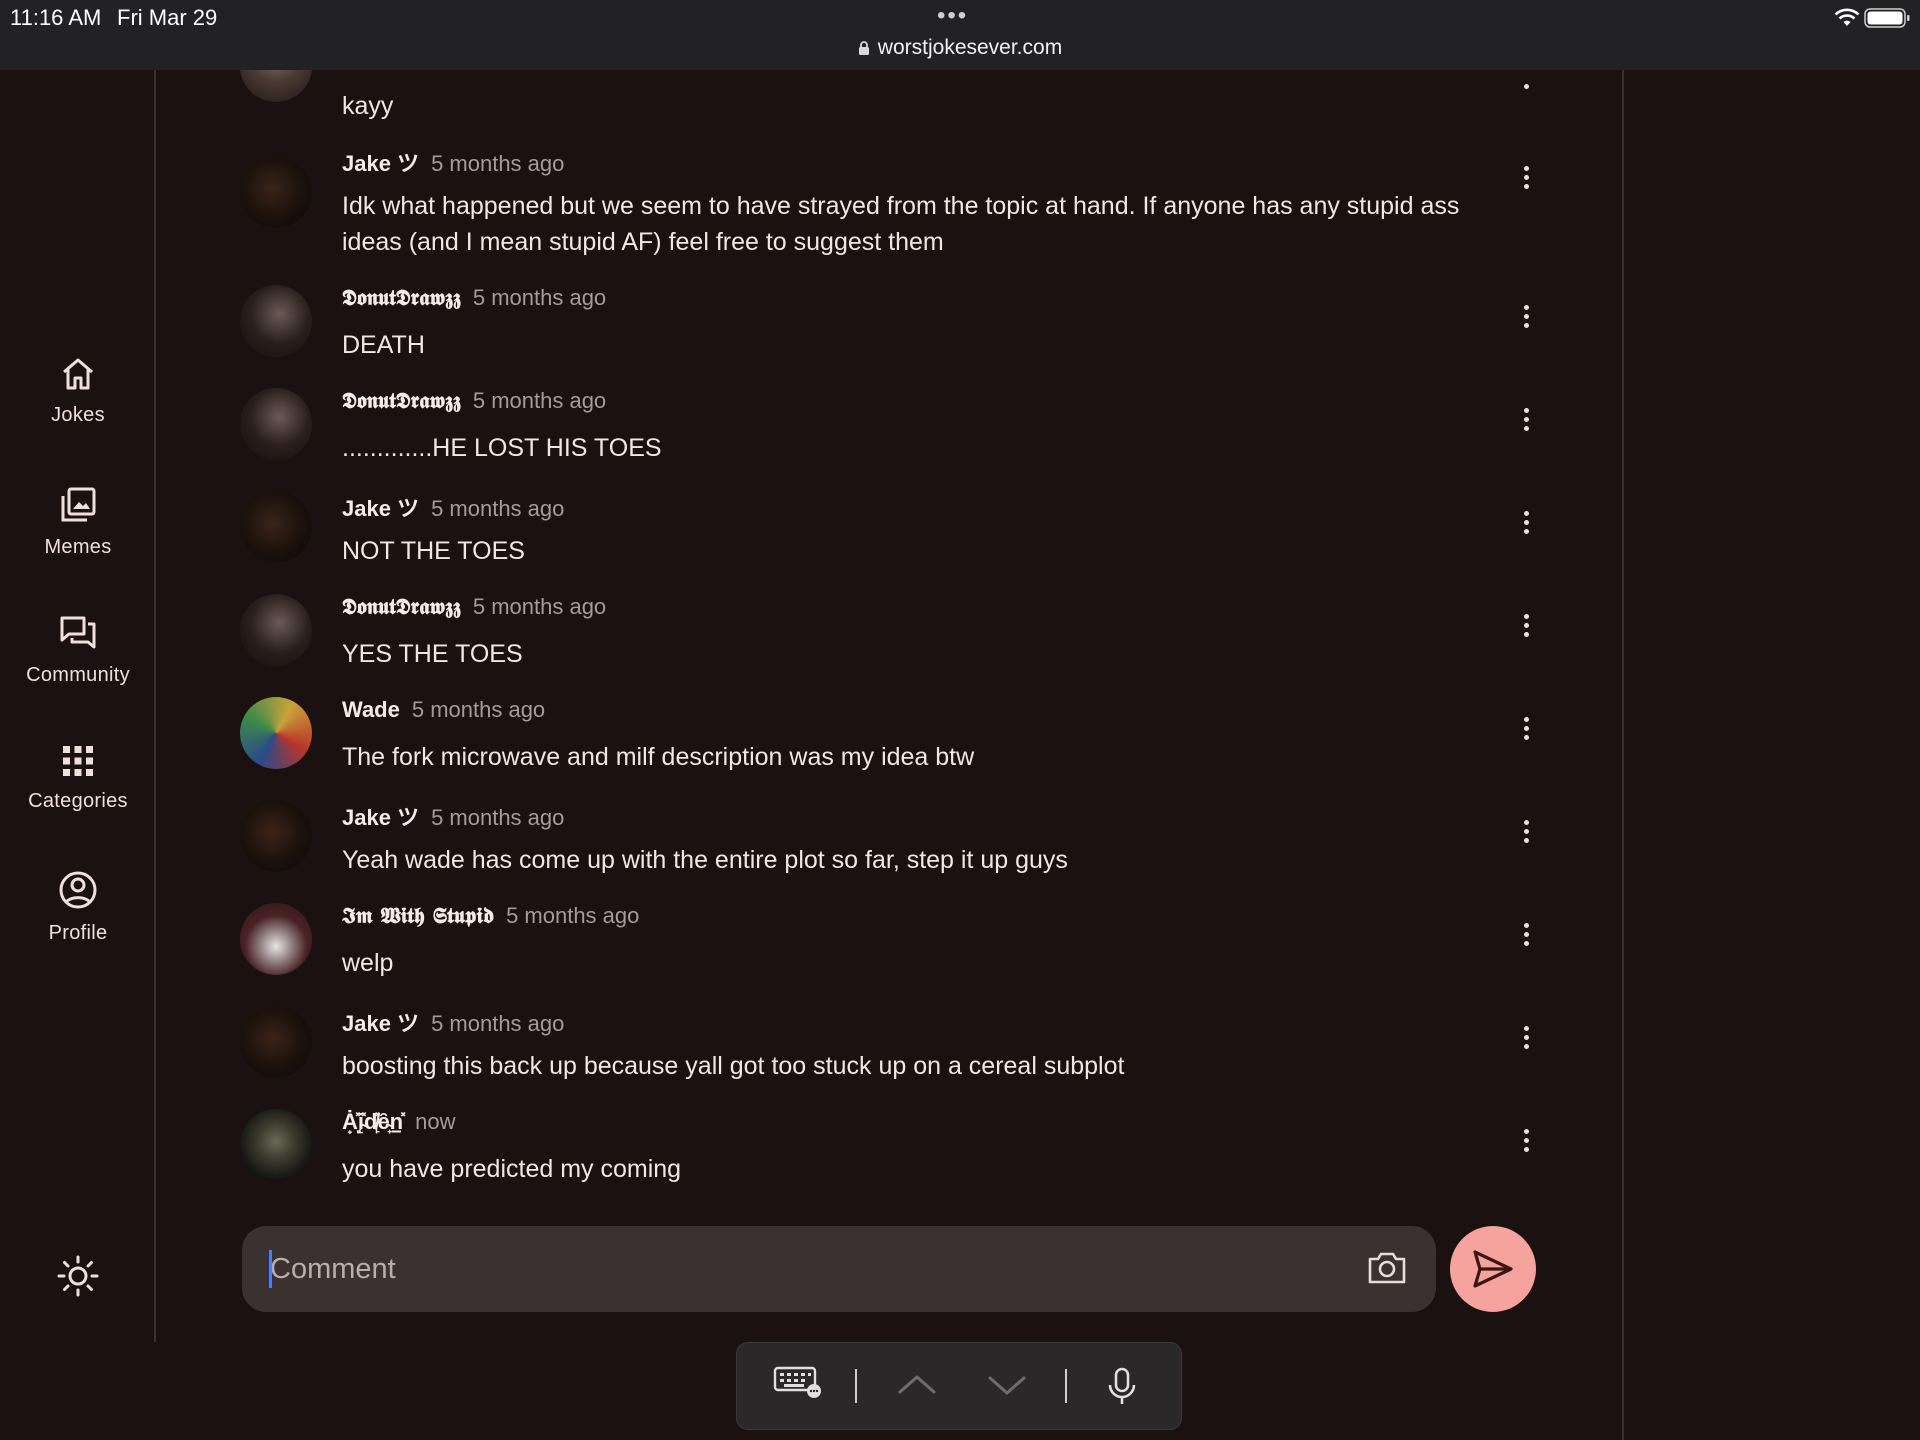 This screenshot has height=1440, width=1920. I want to click on comment-text: welp, so click(368, 963).